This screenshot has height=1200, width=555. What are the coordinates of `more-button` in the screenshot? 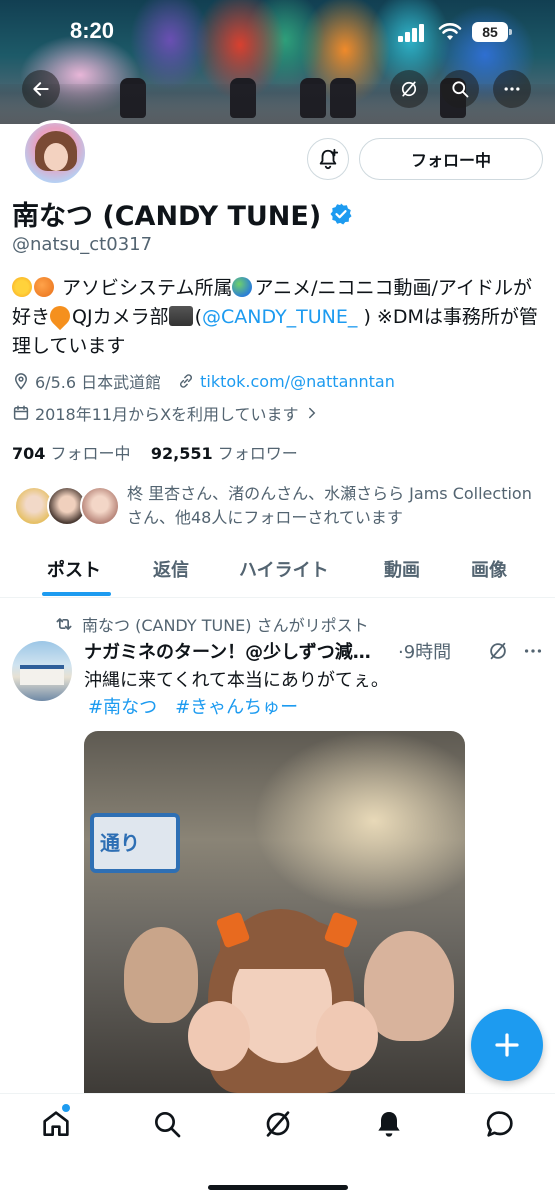 It's located at (512, 89).